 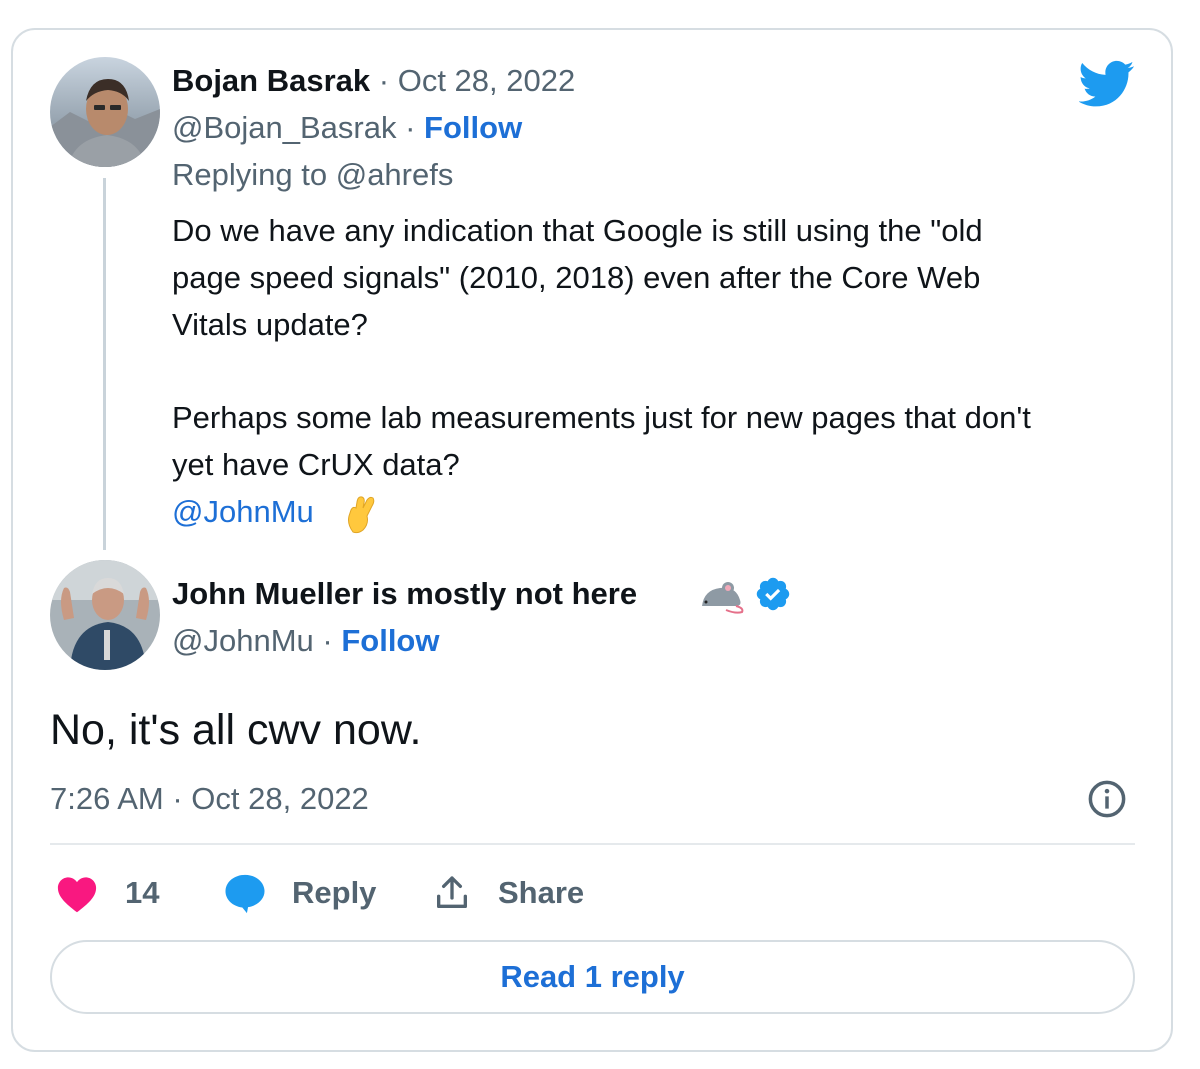 I want to click on share-button: Share, so click(x=508, y=893).